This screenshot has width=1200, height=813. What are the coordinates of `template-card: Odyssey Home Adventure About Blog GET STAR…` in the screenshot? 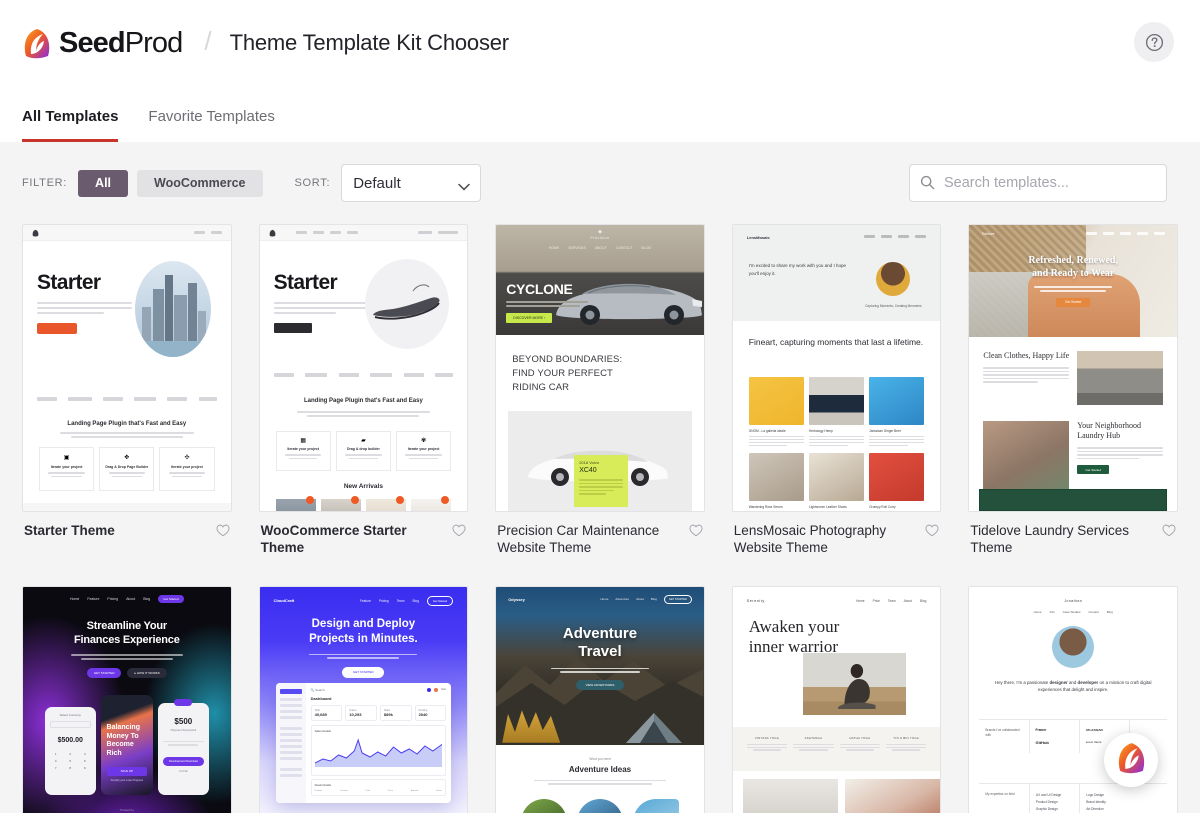 It's located at (600, 699).